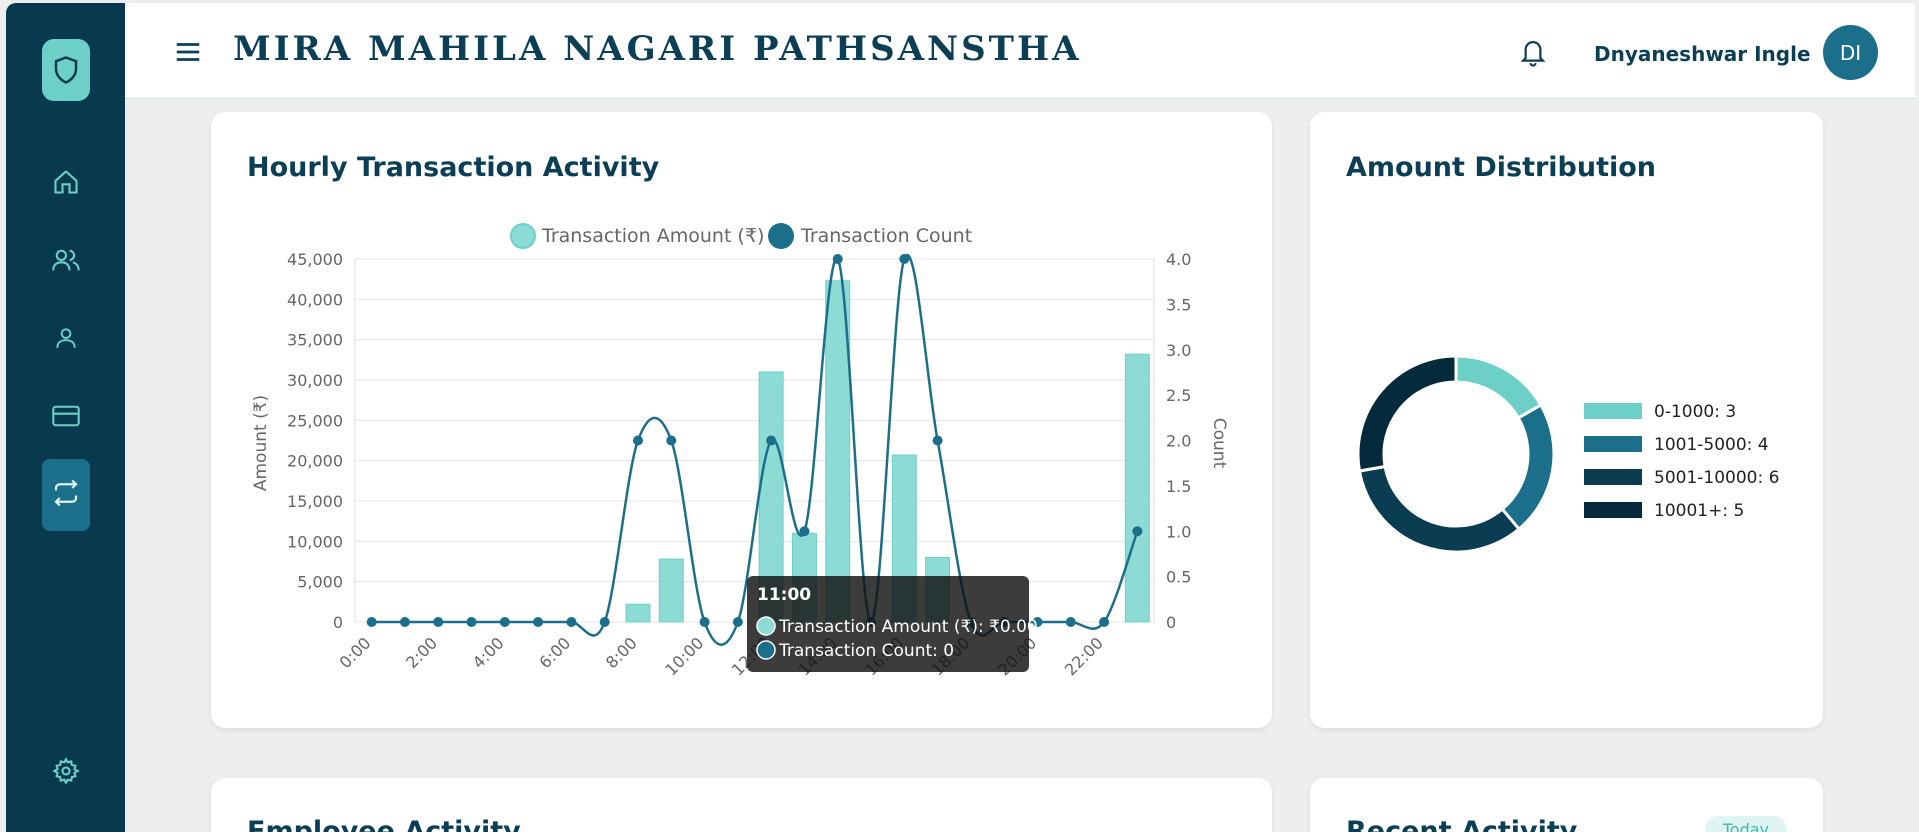 Image resolution: width=1919 pixels, height=832 pixels. What do you see at coordinates (315, 380) in the screenshot?
I see `y-tick-label: 30,000` at bounding box center [315, 380].